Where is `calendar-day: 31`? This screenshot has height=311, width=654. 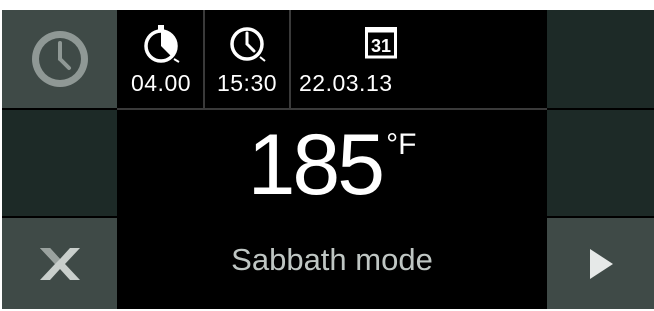
calendar-day: 31 is located at coordinates (381, 46).